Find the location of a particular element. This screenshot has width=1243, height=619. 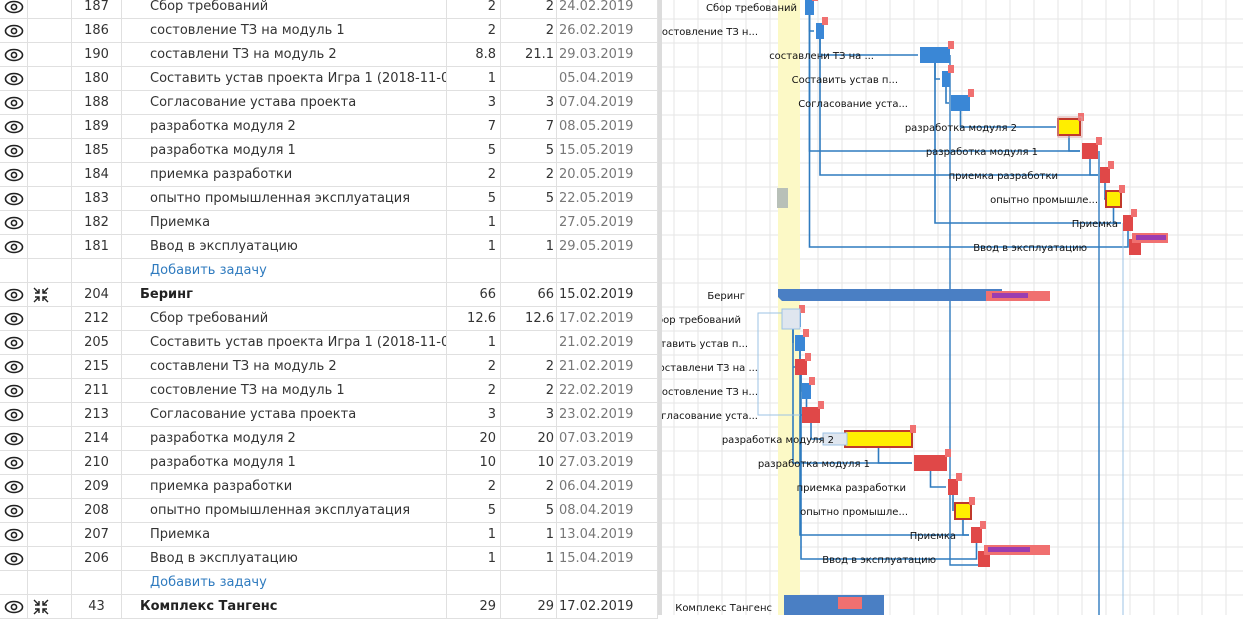

gantt-bar-label: разработка модуля 2 is located at coordinates (778, 440).